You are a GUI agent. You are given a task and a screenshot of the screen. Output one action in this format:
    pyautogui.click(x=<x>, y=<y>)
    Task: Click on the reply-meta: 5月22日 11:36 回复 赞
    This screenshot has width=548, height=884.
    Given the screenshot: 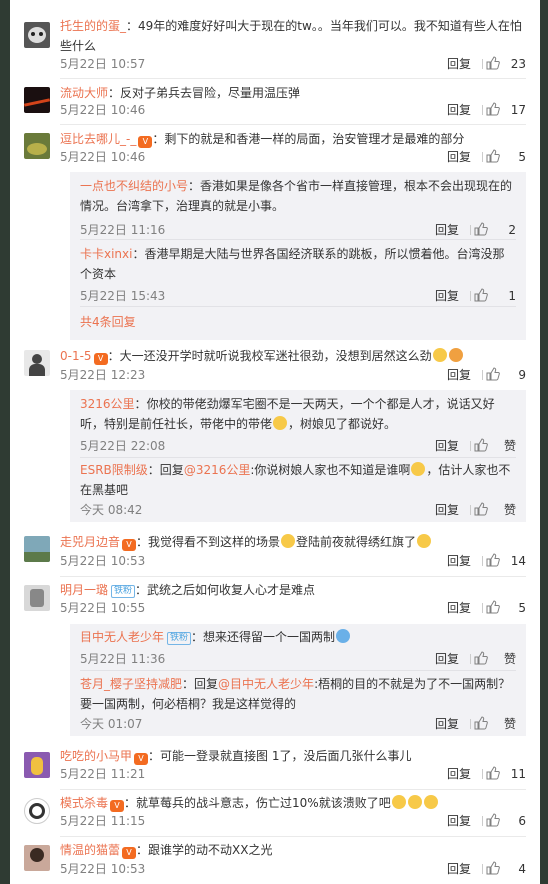 What is the action you would take?
    pyautogui.click(x=298, y=659)
    